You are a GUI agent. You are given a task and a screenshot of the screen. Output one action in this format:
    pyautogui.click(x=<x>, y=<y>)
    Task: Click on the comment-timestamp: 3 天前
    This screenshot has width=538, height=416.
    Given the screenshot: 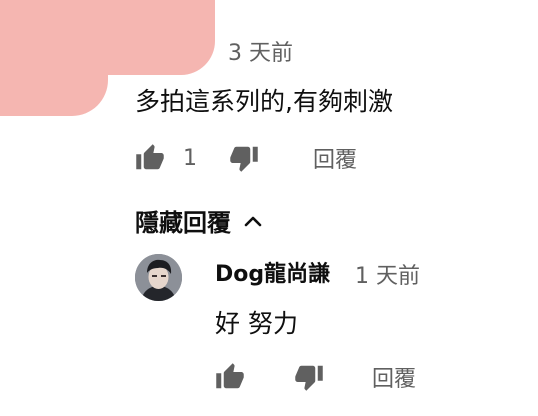 What is the action you would take?
    pyautogui.click(x=260, y=51)
    